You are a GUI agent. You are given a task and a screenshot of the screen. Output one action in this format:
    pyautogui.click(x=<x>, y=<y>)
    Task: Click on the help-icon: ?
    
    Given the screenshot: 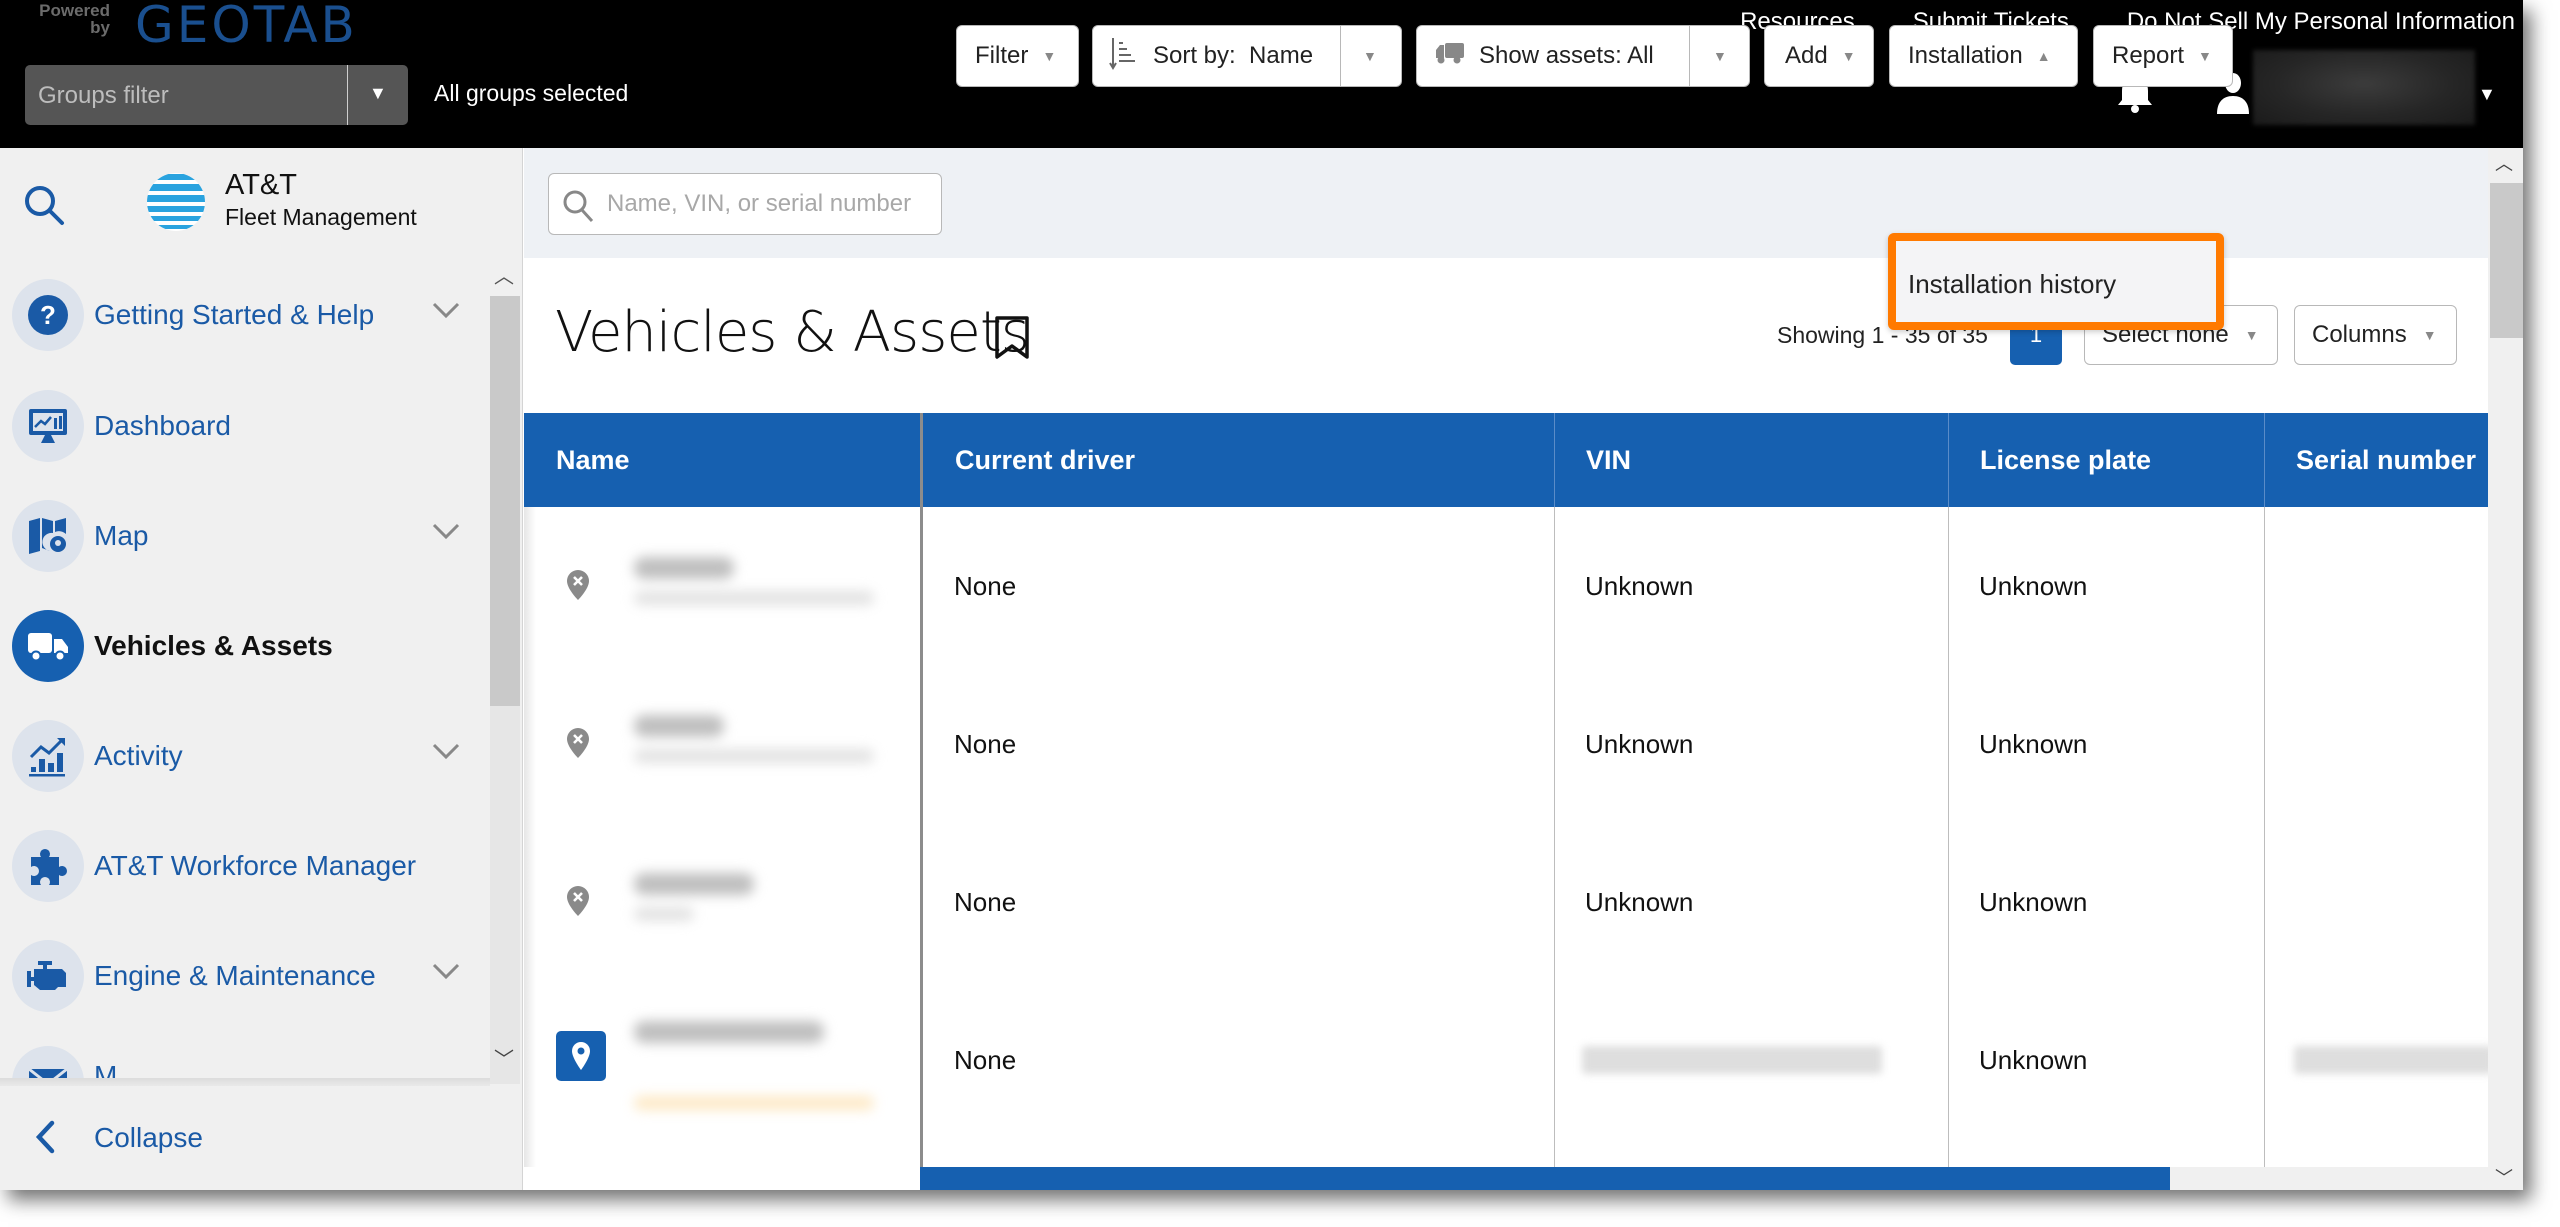 What is the action you would take?
    pyautogui.click(x=48, y=315)
    